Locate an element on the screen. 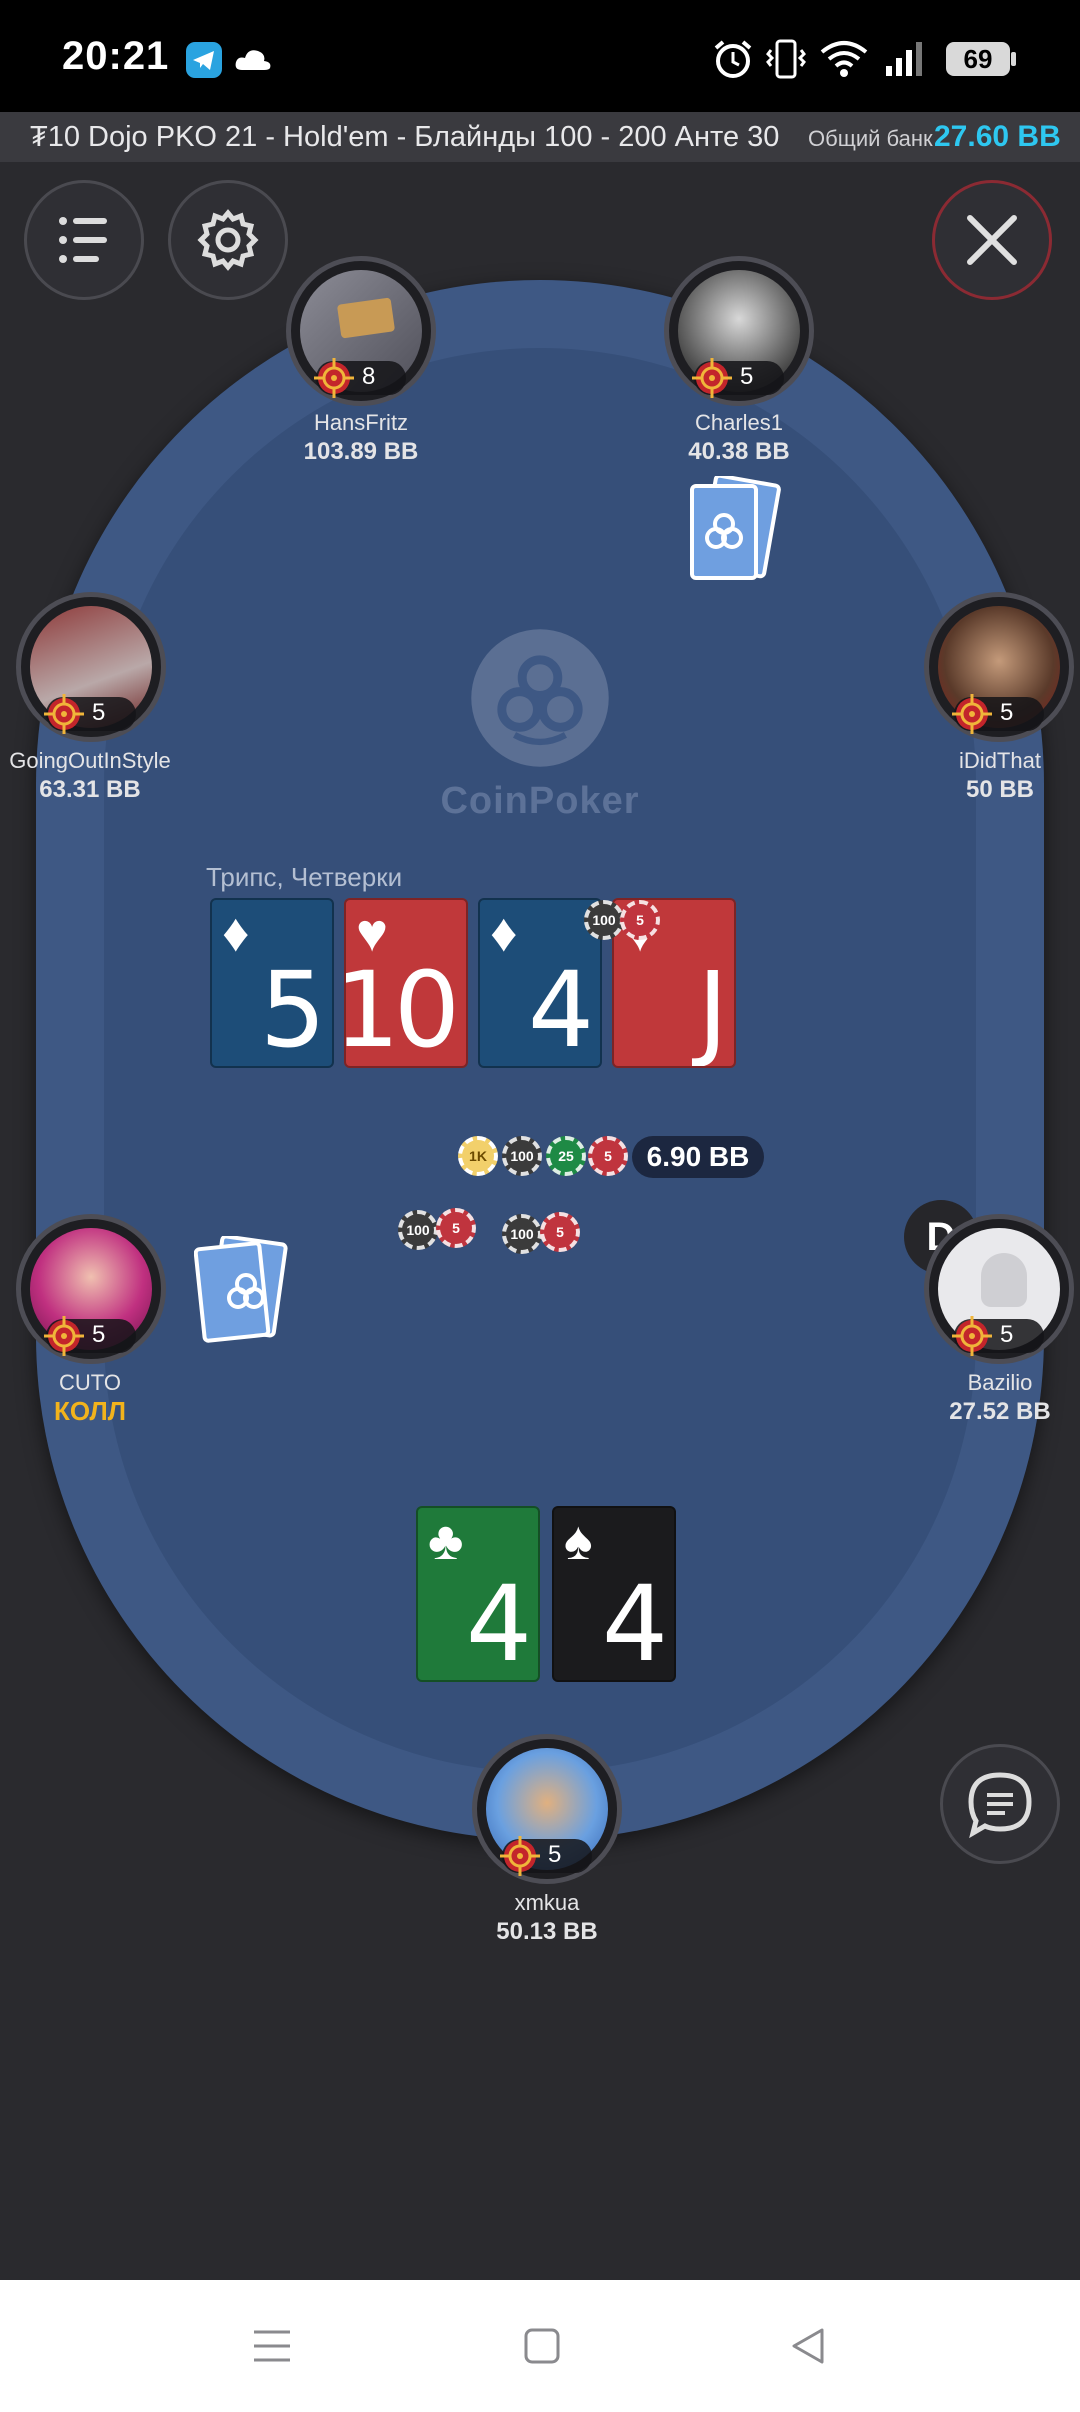 This screenshot has height=2412, width=1080. player-name: xmkua is located at coordinates (547, 1902).